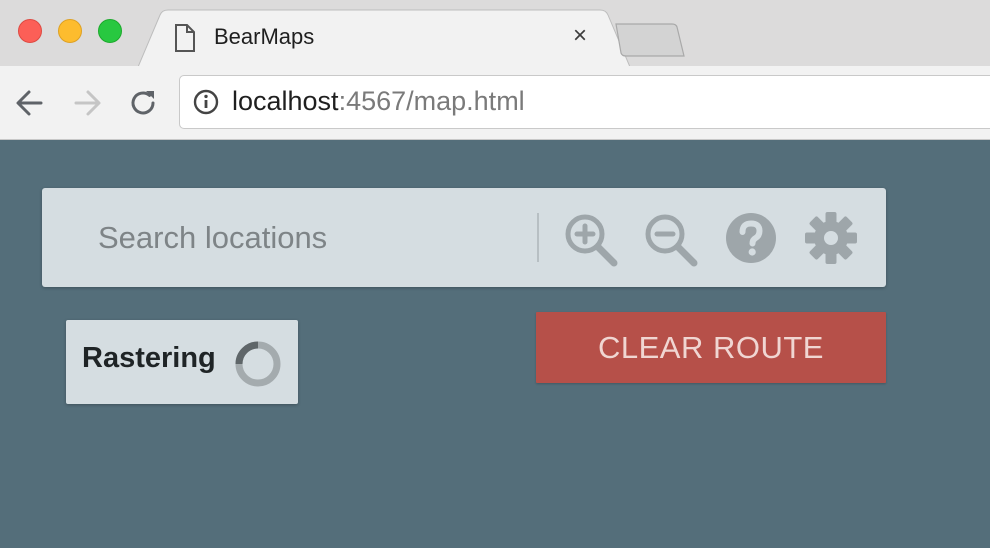  I want to click on info-icon, so click(206, 102).